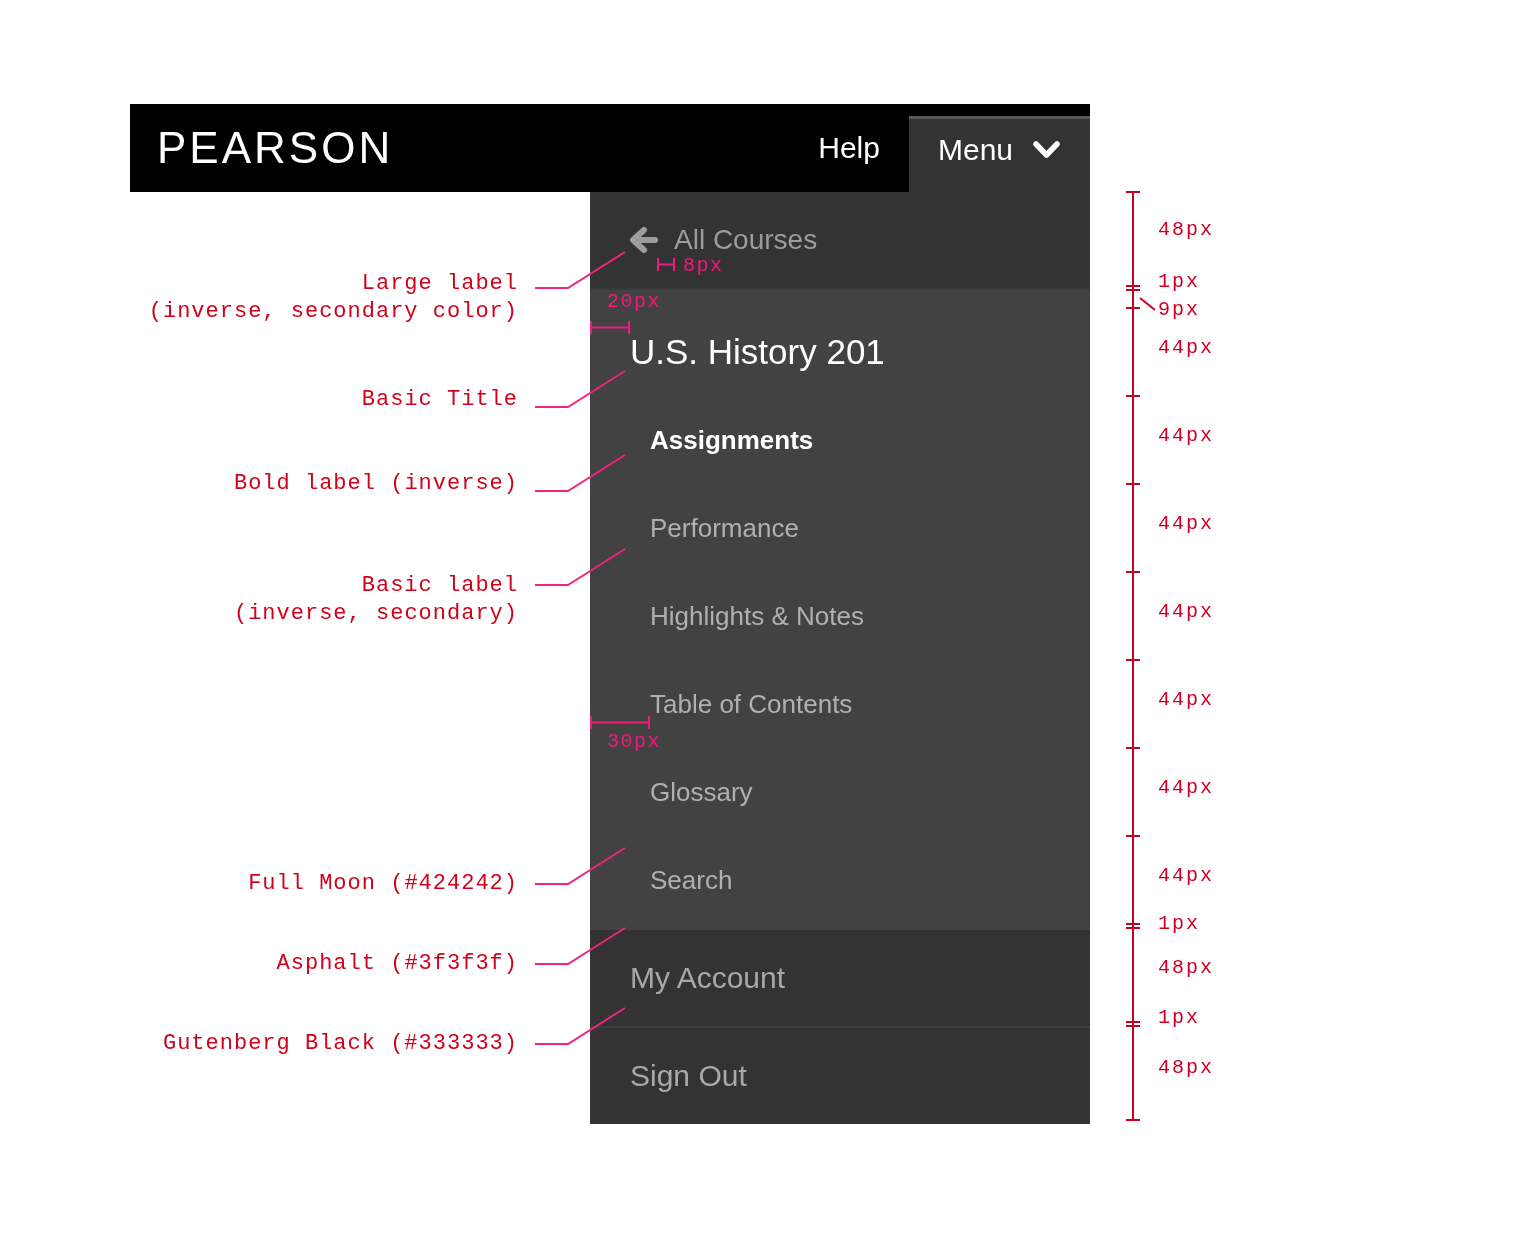 This screenshot has width=1520, height=1254. Describe the element at coordinates (644, 240) in the screenshot. I see `arrow-left-icon` at that location.